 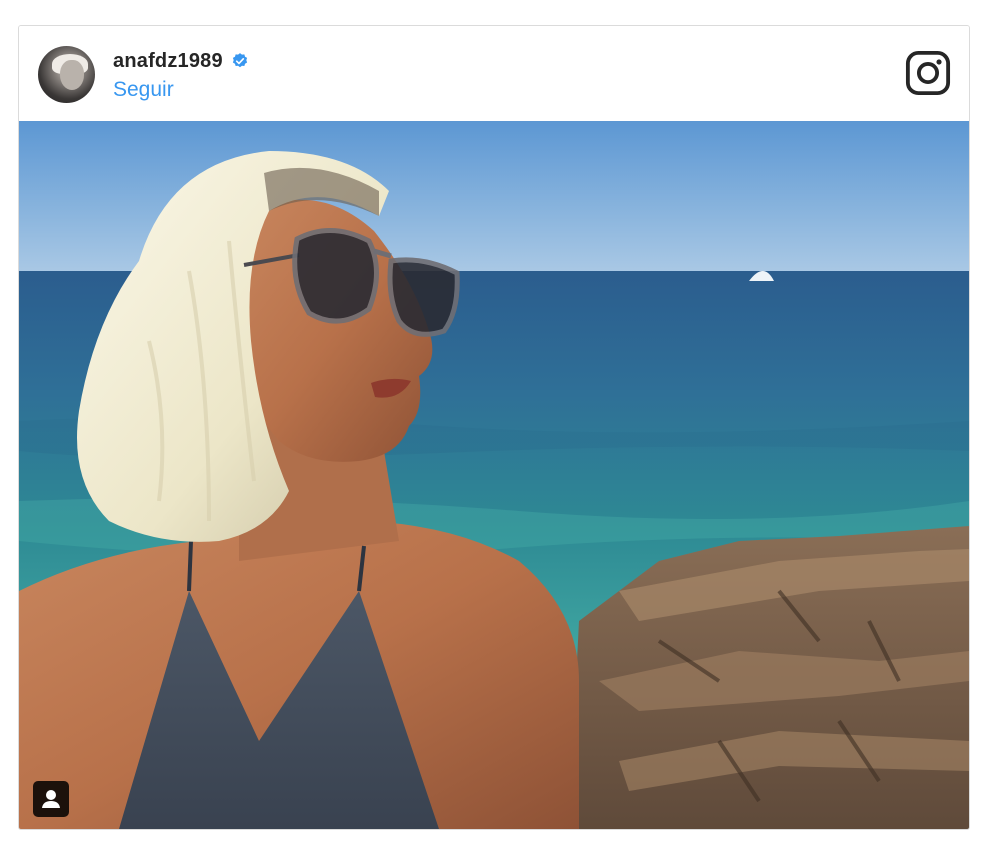 What do you see at coordinates (239, 60) in the screenshot?
I see `verified-badge-icon` at bounding box center [239, 60].